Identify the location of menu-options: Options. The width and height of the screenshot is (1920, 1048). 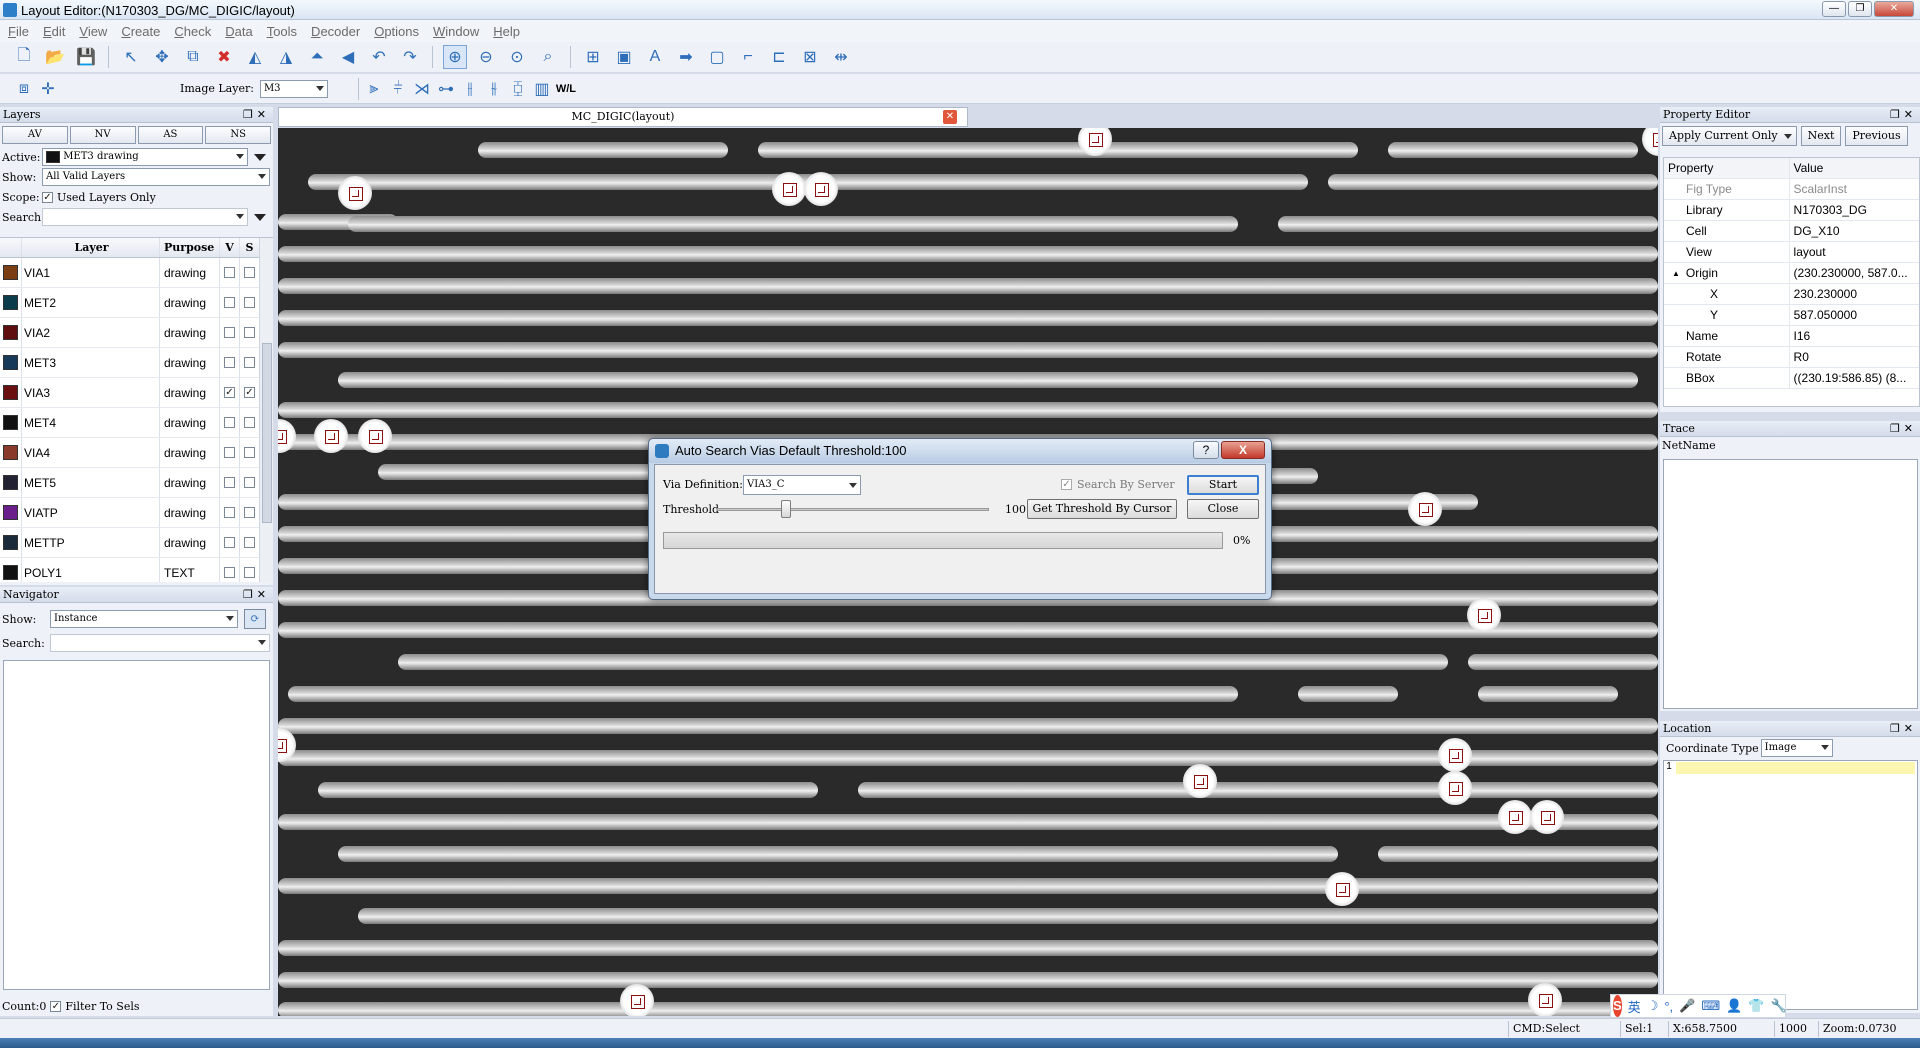
(396, 31).